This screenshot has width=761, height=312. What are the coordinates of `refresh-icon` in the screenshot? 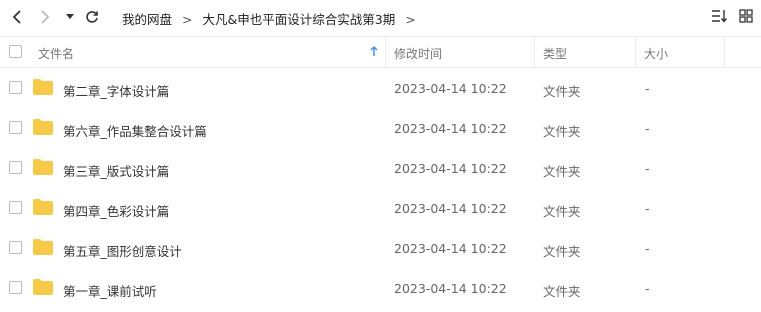 It's located at (92, 17).